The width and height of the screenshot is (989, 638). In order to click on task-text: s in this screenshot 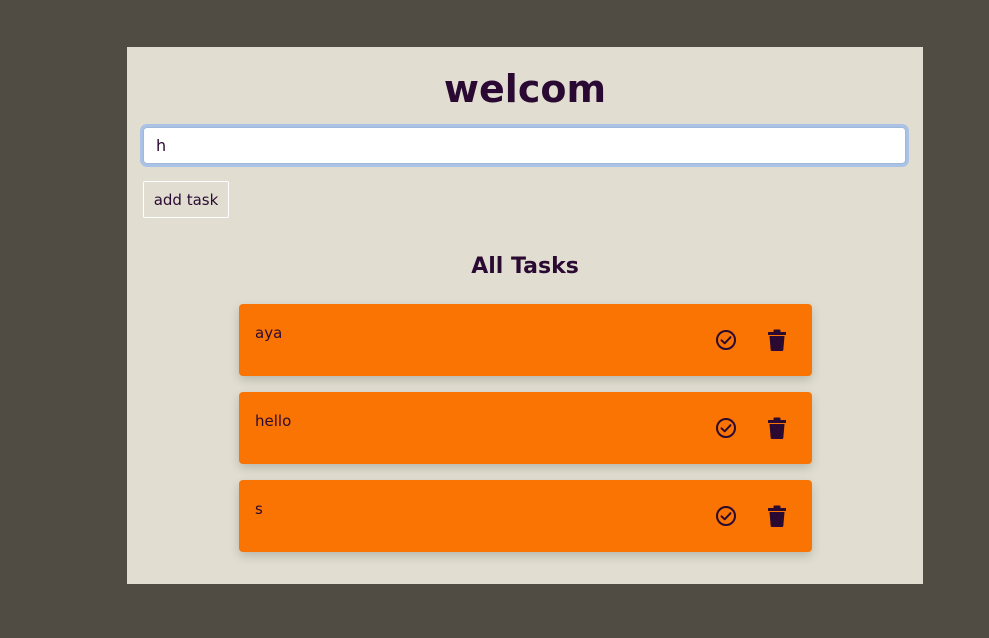, I will do `click(259, 509)`.